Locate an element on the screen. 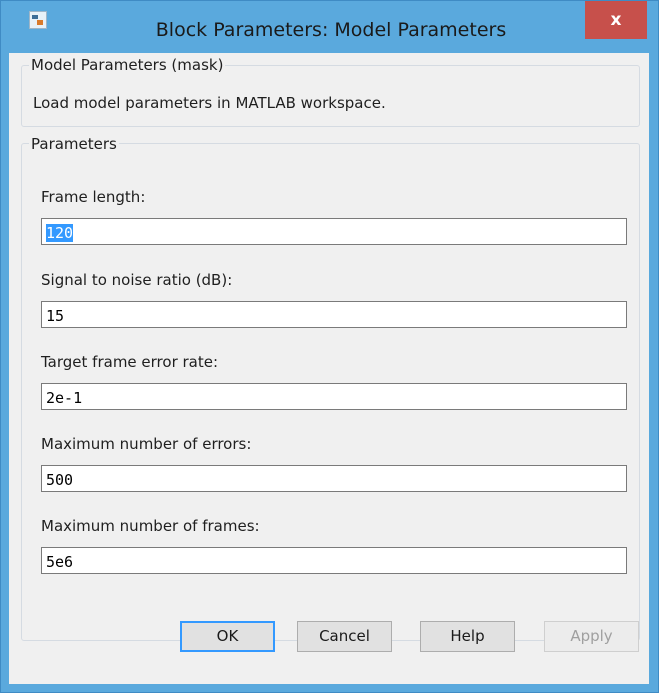 The image size is (659, 693). title-bar: Block Parameters: Model Parameters x is located at coordinates (329, 31).